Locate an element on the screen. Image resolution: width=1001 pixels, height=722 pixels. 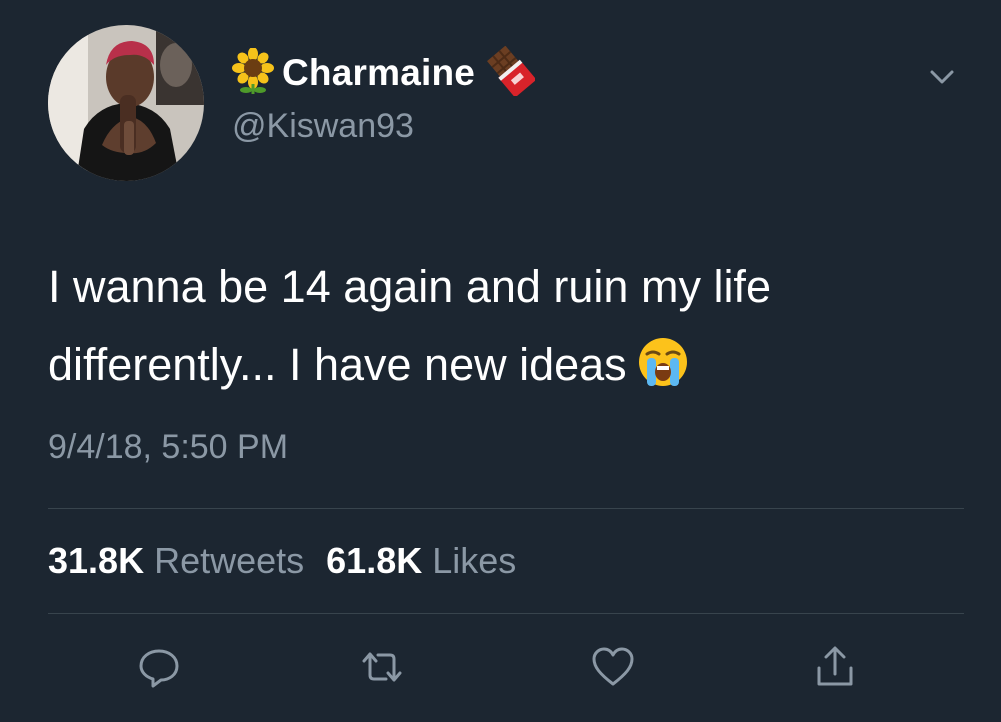
chocolate-bar-icon is located at coordinates (512, 73).